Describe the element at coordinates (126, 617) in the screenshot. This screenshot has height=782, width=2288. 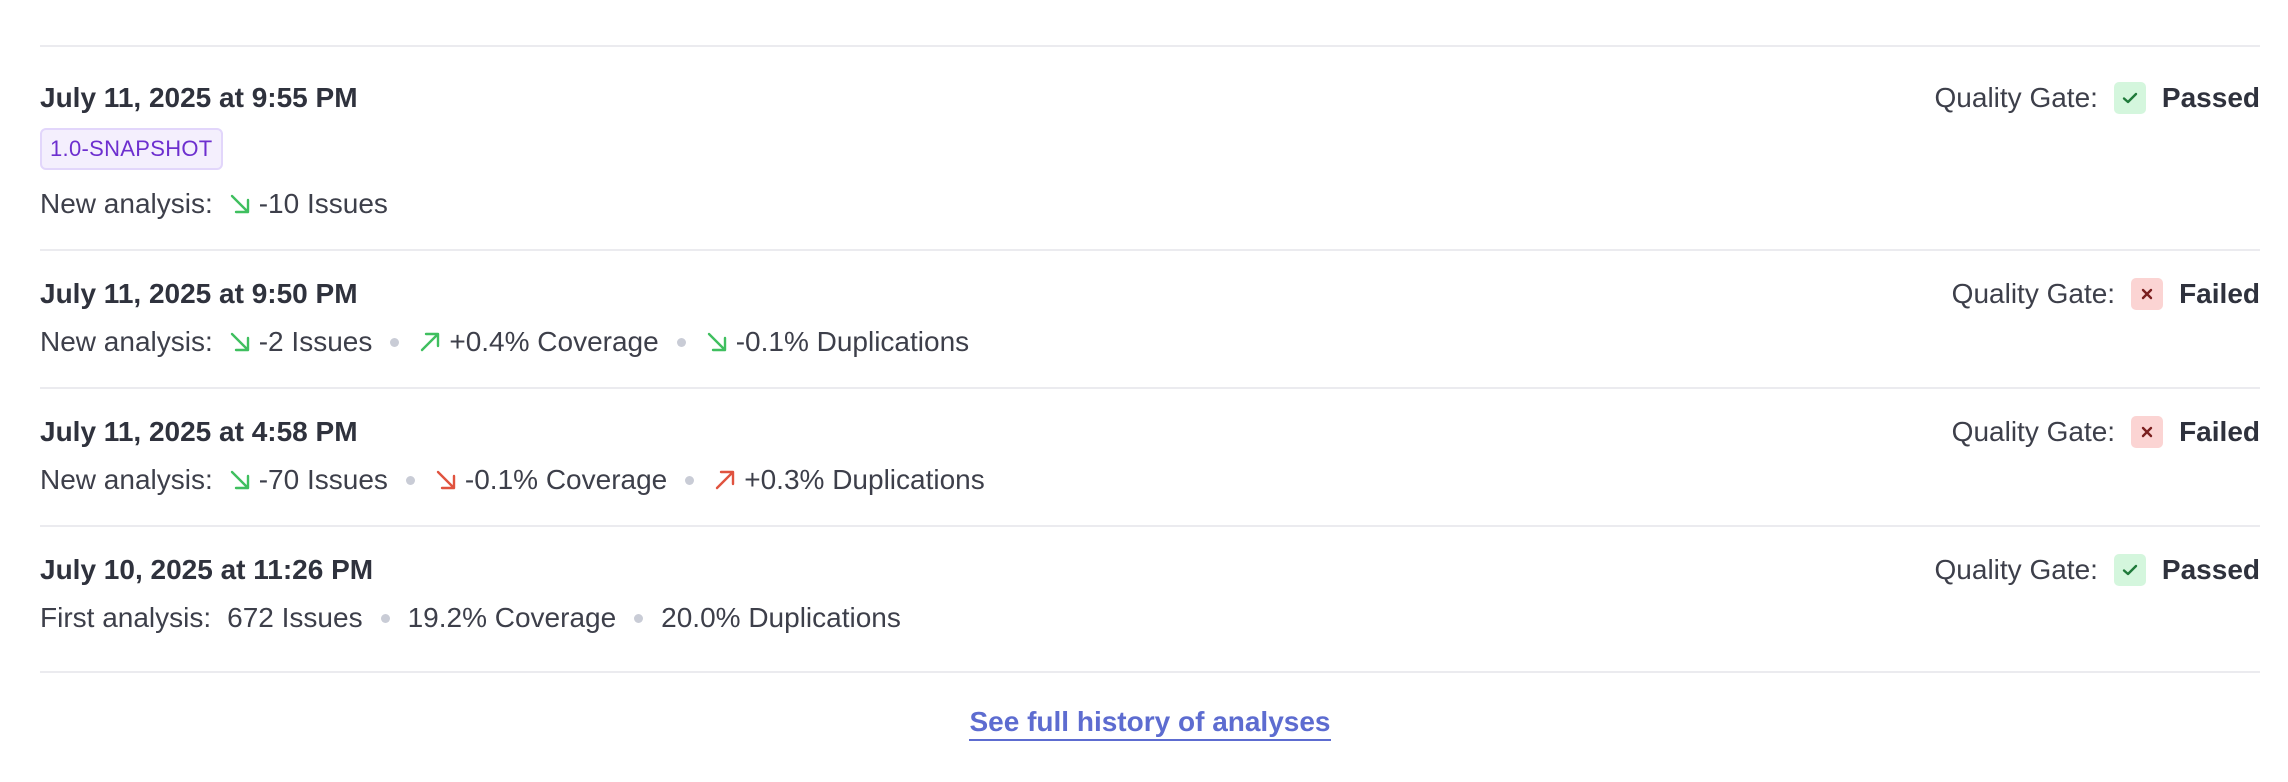
I see `analysis-type-label: First analysis:` at that location.